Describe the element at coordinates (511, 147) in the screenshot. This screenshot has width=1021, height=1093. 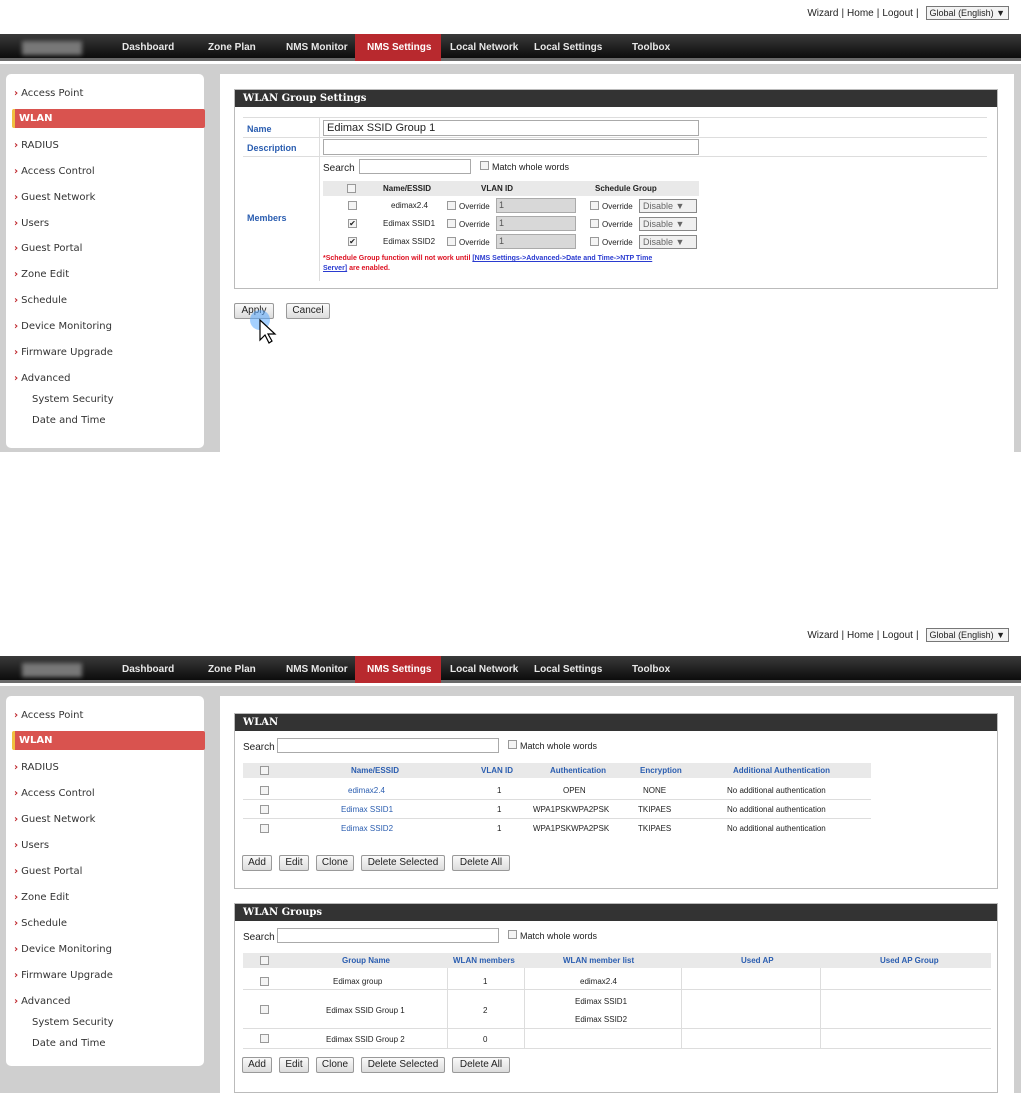
I see `description-field` at that location.